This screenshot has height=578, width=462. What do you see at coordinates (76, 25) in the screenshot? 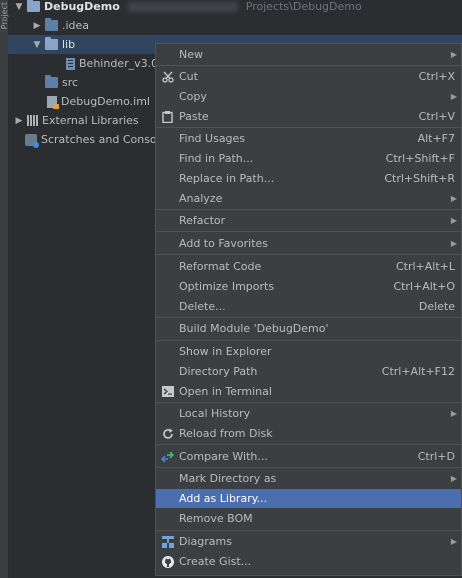
I see `tree-item-label: .idea` at bounding box center [76, 25].